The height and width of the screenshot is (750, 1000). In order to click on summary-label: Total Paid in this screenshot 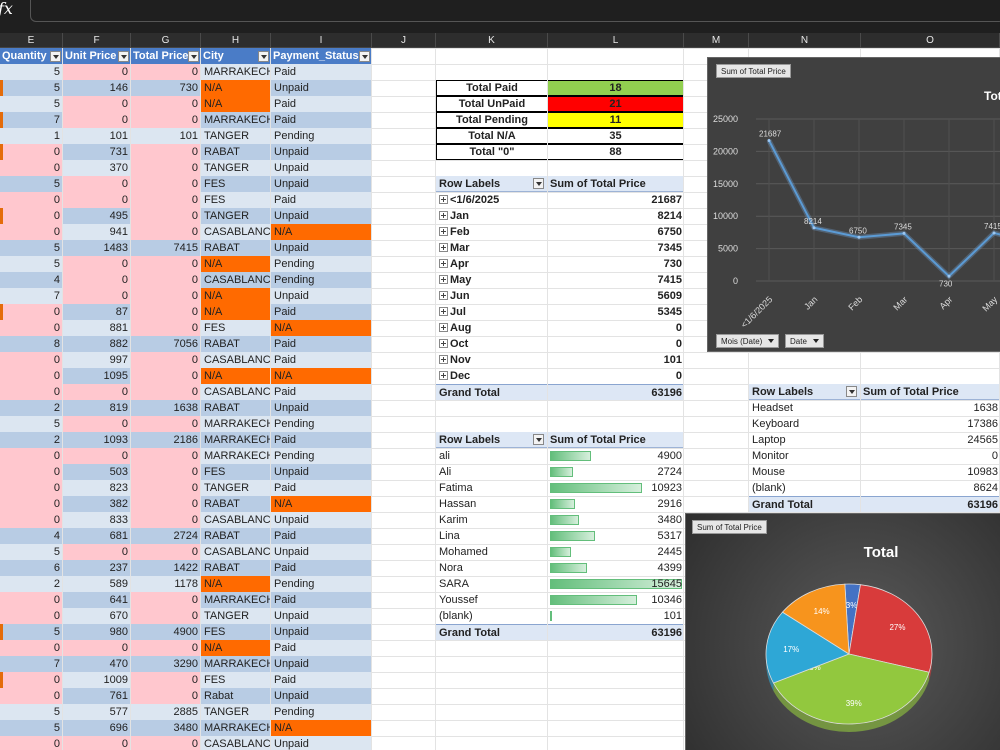, I will do `click(492, 88)`.